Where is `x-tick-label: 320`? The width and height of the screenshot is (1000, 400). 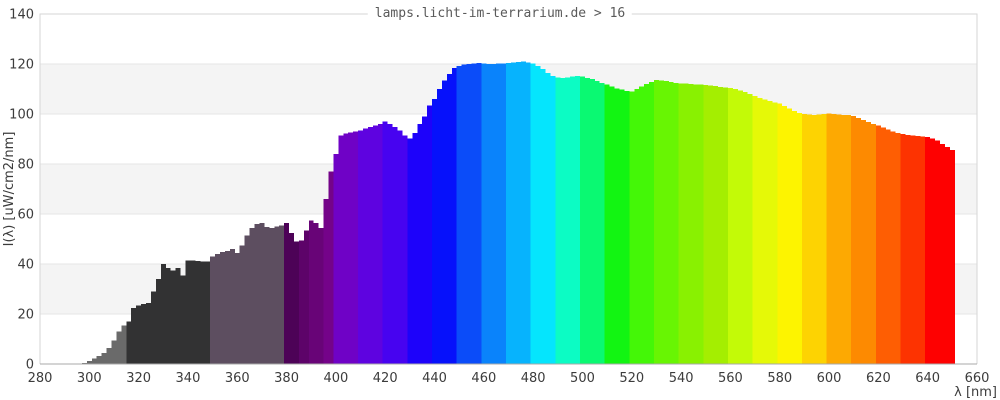
x-tick-label: 320 is located at coordinates (138, 378).